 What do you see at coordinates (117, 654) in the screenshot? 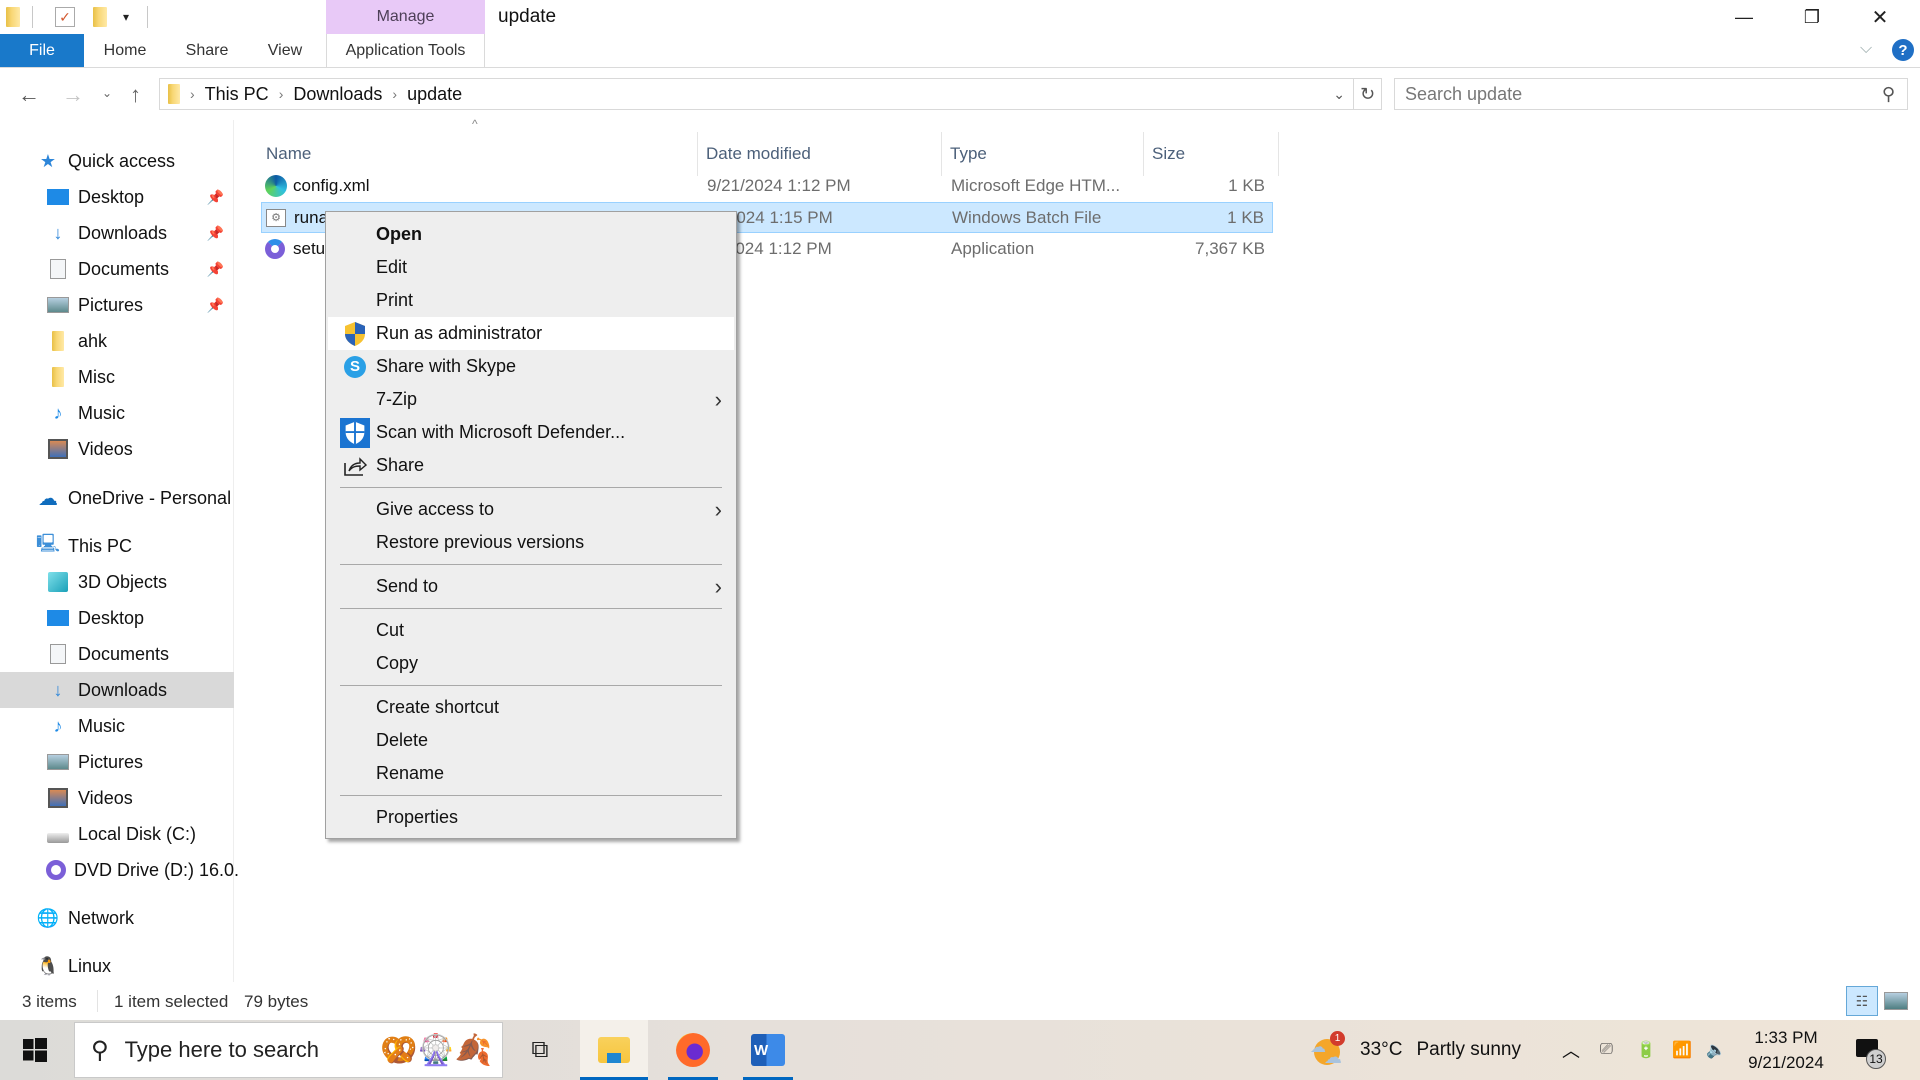
I see `sidebar-item-documents-pc: Documents` at bounding box center [117, 654].